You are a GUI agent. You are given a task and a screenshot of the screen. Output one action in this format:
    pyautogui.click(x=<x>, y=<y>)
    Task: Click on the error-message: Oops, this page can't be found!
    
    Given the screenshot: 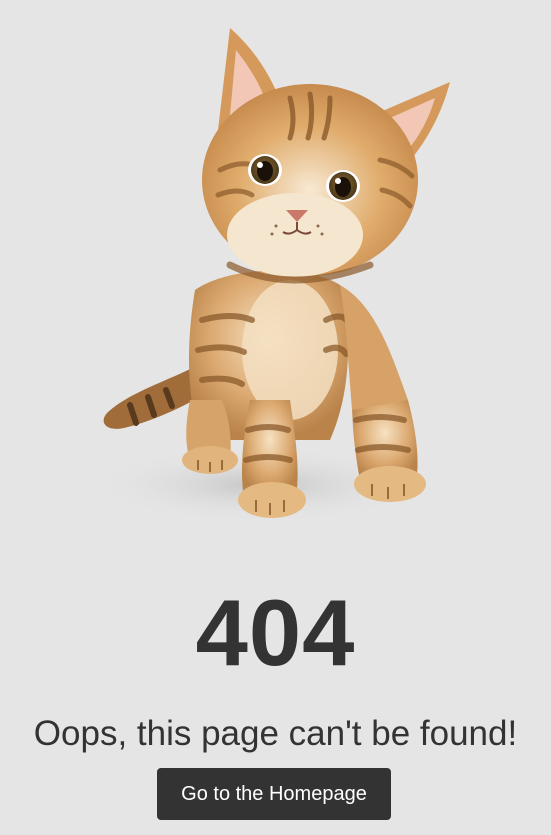 What is the action you would take?
    pyautogui.click(x=275, y=733)
    